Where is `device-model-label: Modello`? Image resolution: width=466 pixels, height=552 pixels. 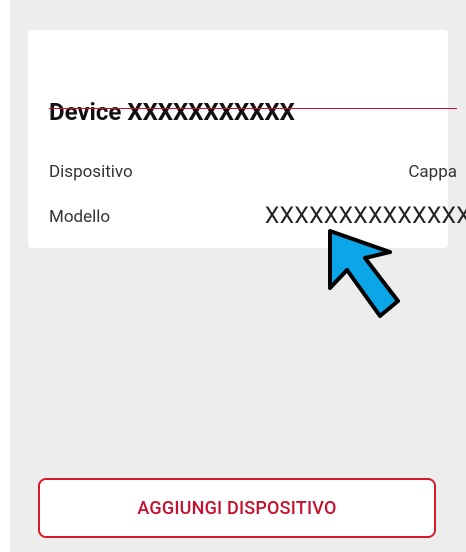
device-model-label: Modello is located at coordinates (80, 217).